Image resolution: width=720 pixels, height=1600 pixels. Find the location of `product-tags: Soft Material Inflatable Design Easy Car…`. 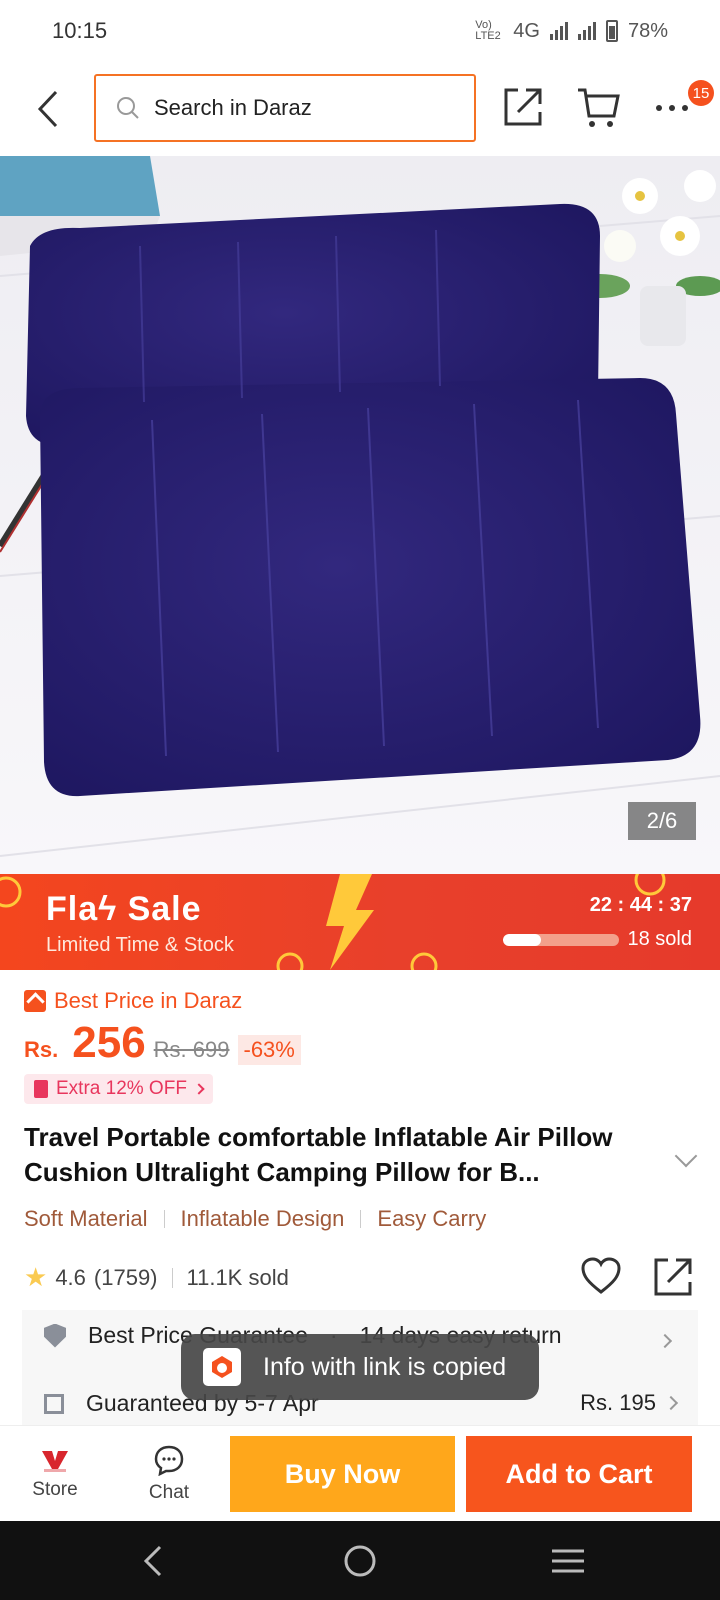

product-tags: Soft Material Inflatable Design Easy Car… is located at coordinates (255, 1219).